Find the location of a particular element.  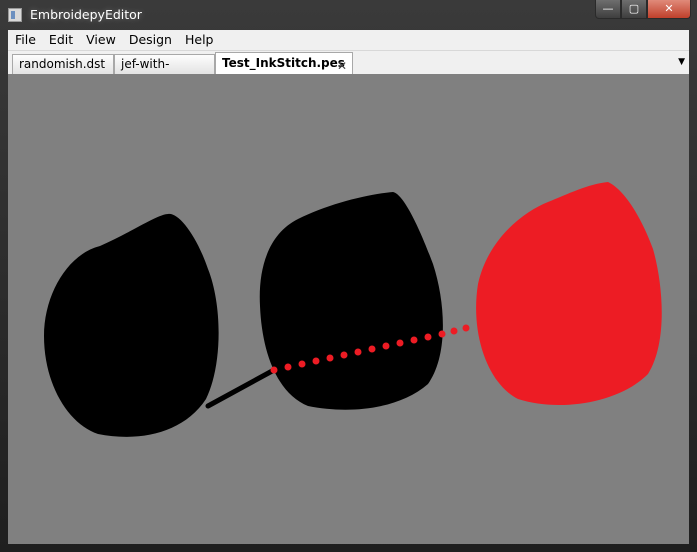

maximize-button: ▢ is located at coordinates (634, 9).